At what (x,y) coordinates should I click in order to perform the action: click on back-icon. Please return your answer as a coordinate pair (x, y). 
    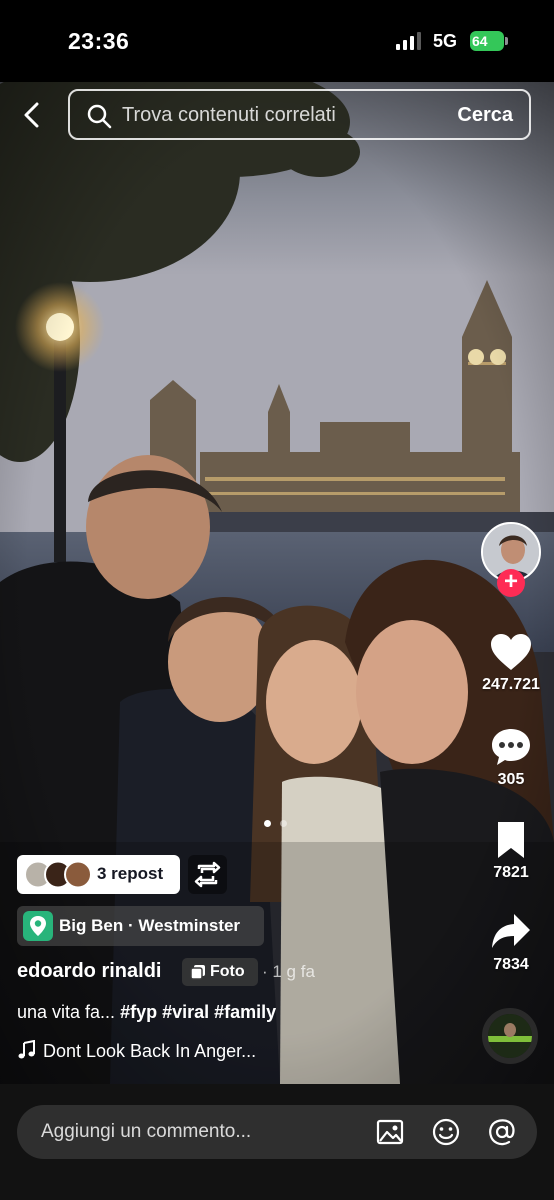
    Looking at the image, I should click on (33, 115).